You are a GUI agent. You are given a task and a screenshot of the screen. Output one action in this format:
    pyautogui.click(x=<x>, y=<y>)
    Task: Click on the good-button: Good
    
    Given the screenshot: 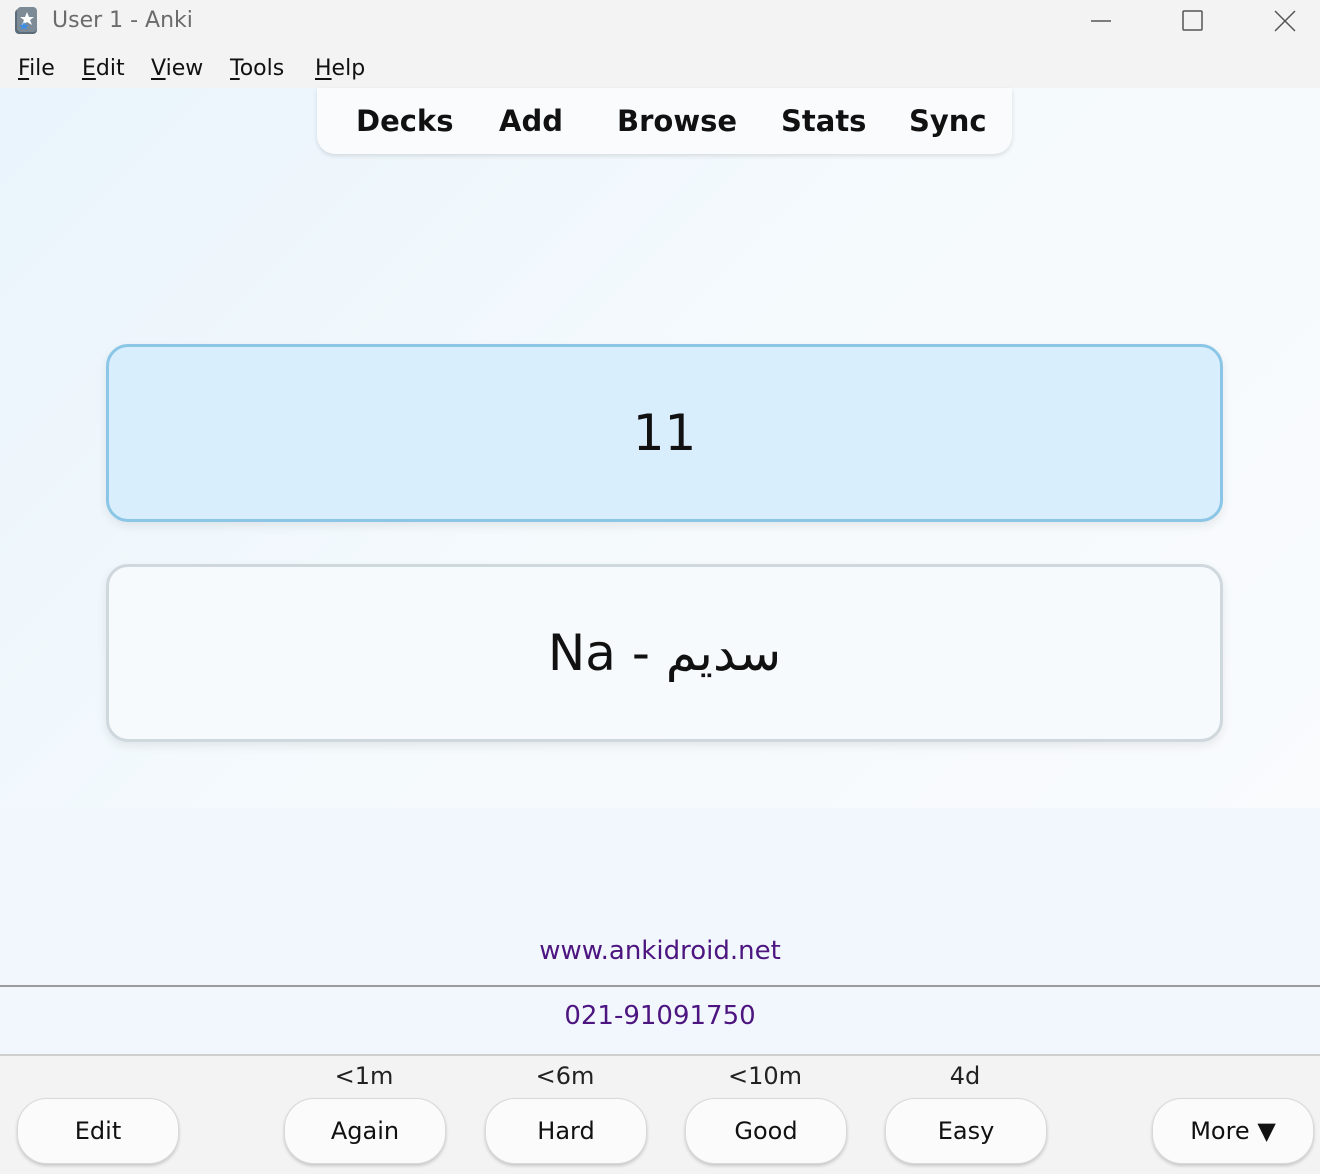 What is the action you would take?
    pyautogui.click(x=766, y=1131)
    